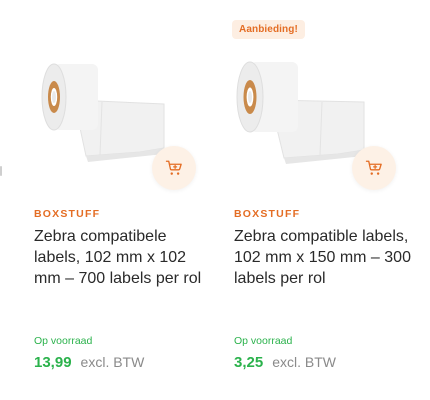 The height and width of the screenshot is (400, 430). What do you see at coordinates (268, 29) in the screenshot?
I see `sale-badge: Aanbieding!` at bounding box center [268, 29].